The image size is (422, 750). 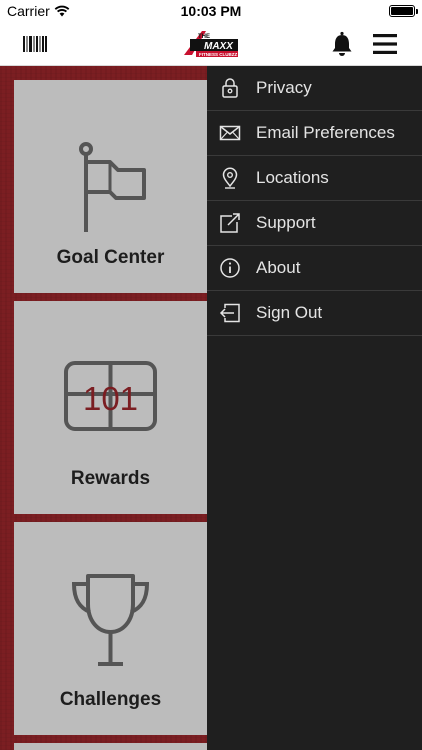 What do you see at coordinates (284, 87) in the screenshot?
I see `drawer-label-privacy: Privacy` at bounding box center [284, 87].